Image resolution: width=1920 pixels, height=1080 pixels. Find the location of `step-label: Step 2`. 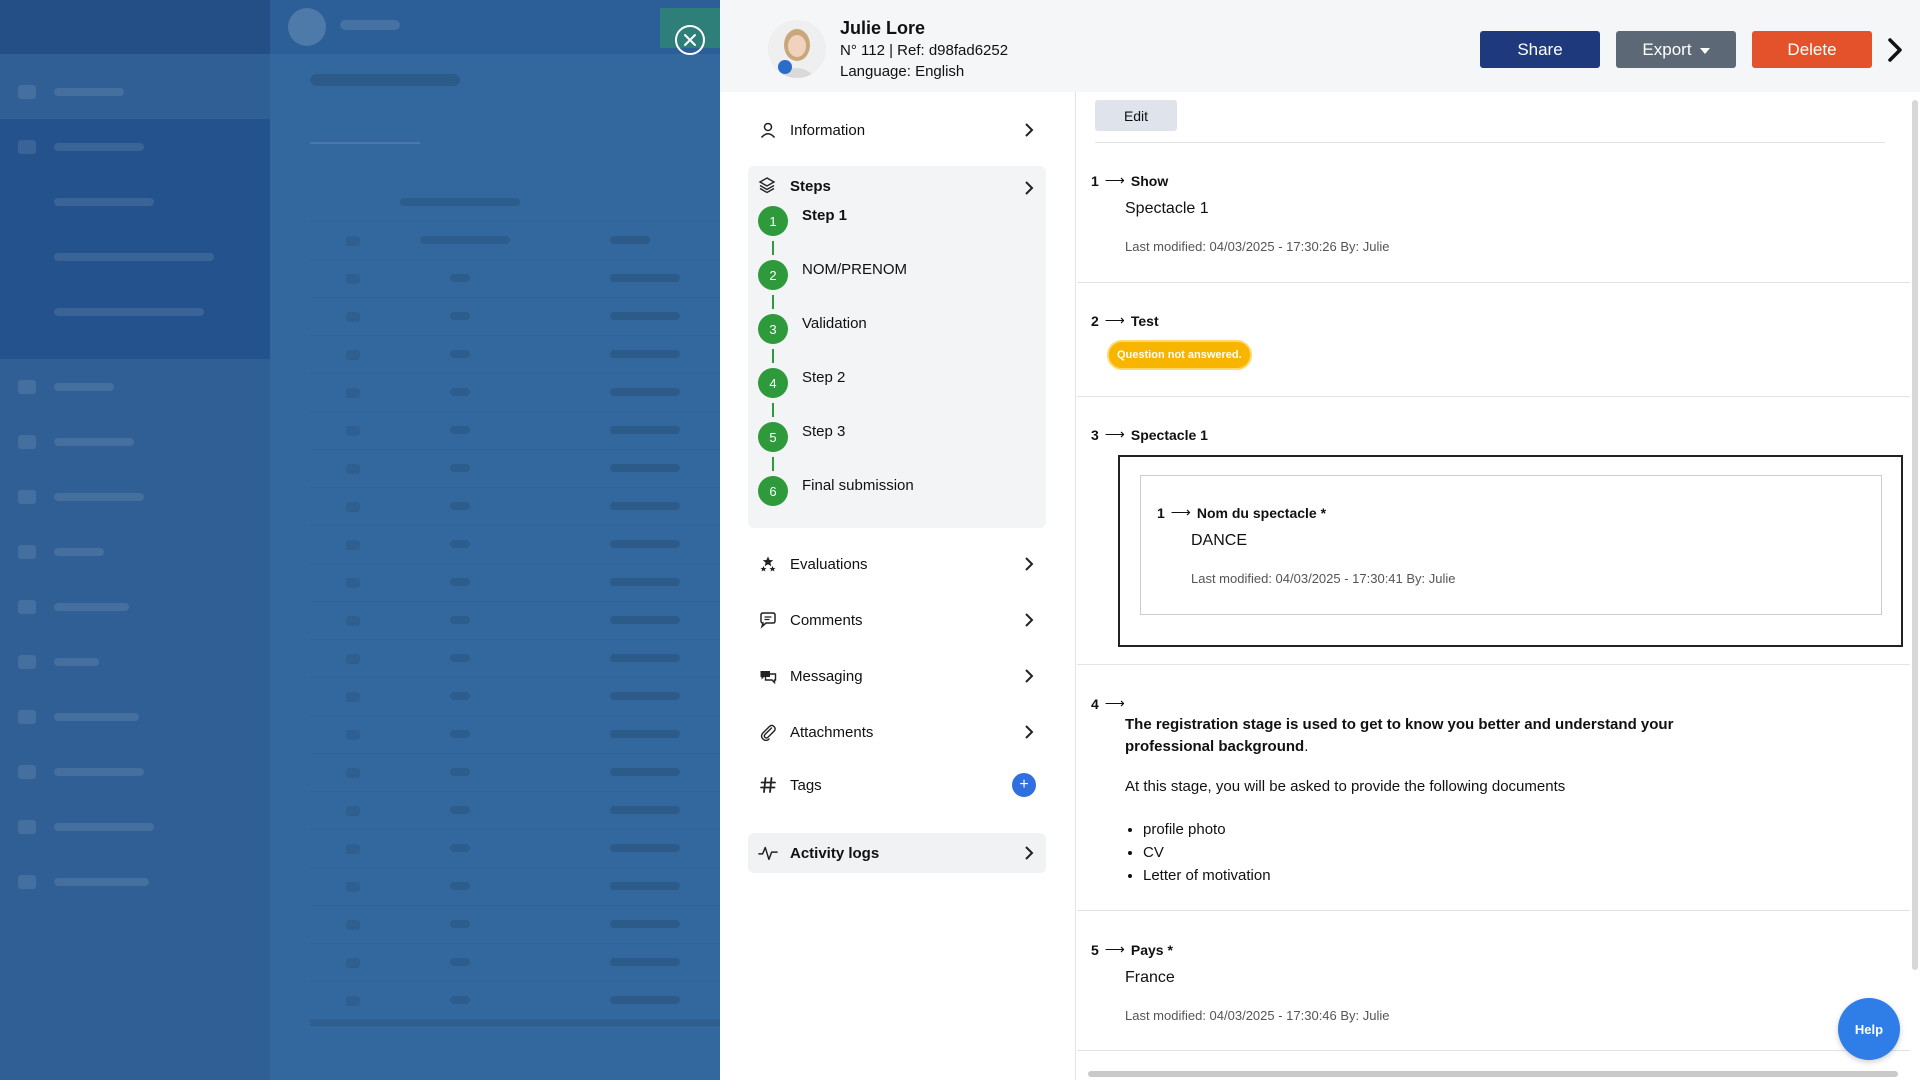

step-label: Step 2 is located at coordinates (824, 377).